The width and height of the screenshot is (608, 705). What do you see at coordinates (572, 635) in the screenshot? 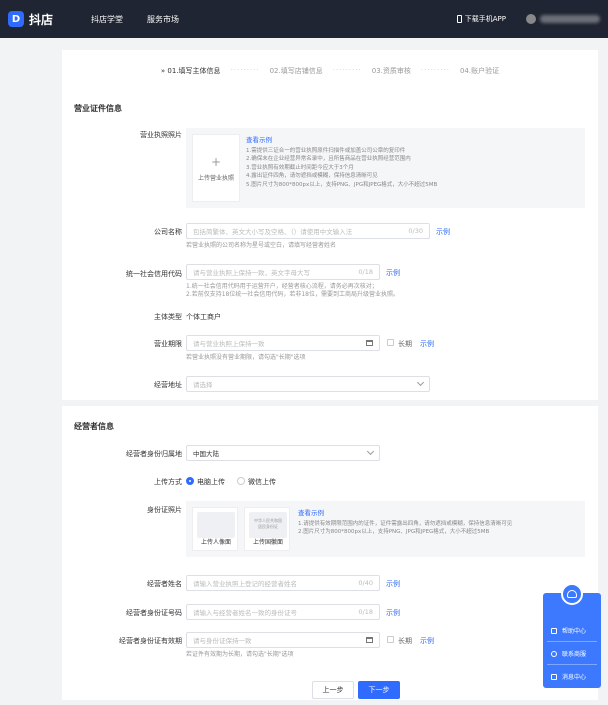
I see `floating-help-widget: 帮助中心 联系商服 消息中心` at bounding box center [572, 635].